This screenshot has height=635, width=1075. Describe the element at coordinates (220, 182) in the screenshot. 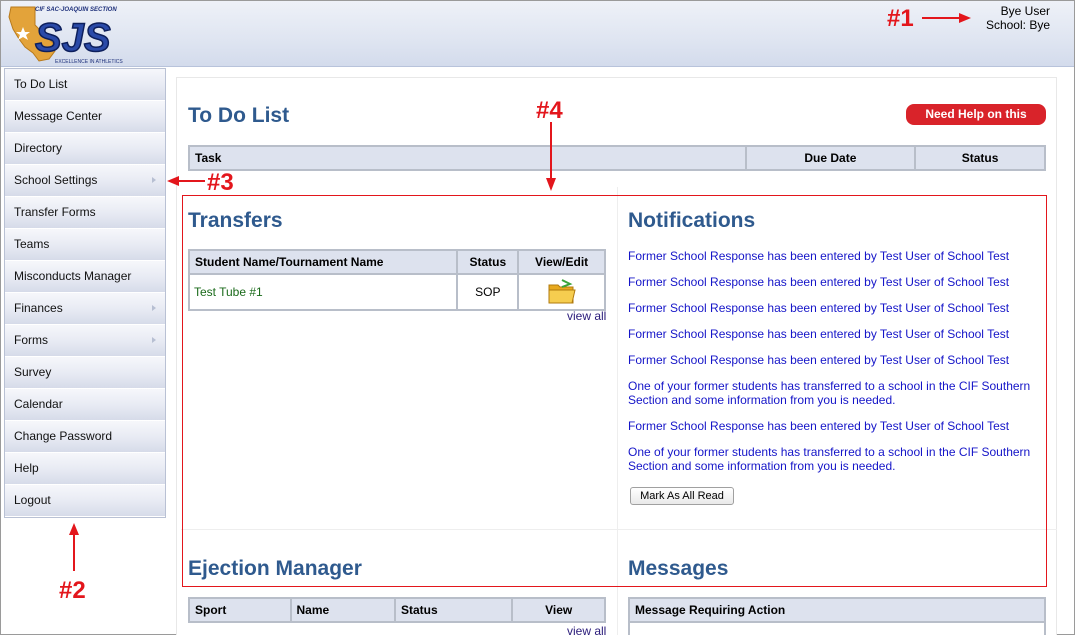

I see `annotation-label-3: #3` at that location.